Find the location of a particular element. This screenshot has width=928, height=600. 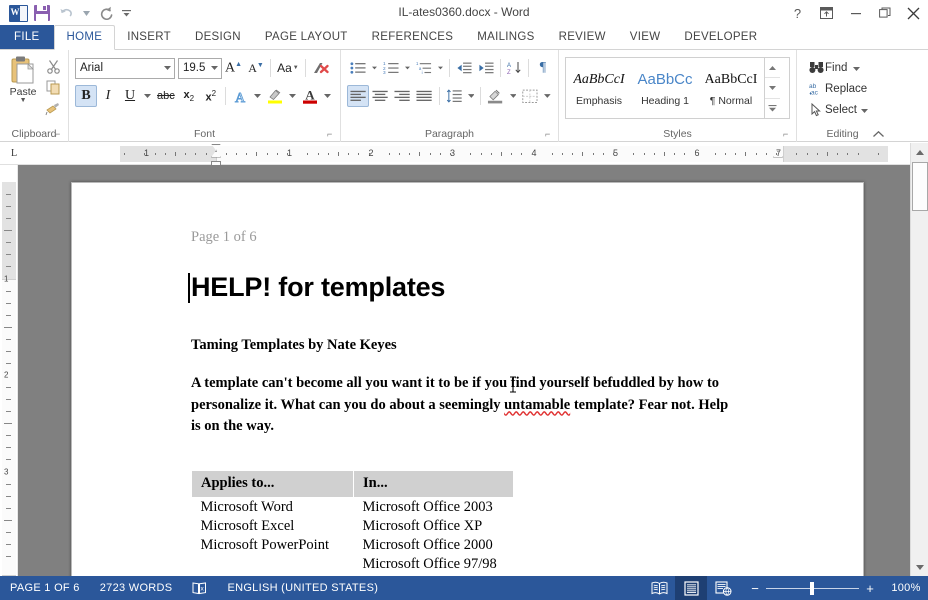

show-formatting-marks-button: ¶ is located at coordinates (543, 68).